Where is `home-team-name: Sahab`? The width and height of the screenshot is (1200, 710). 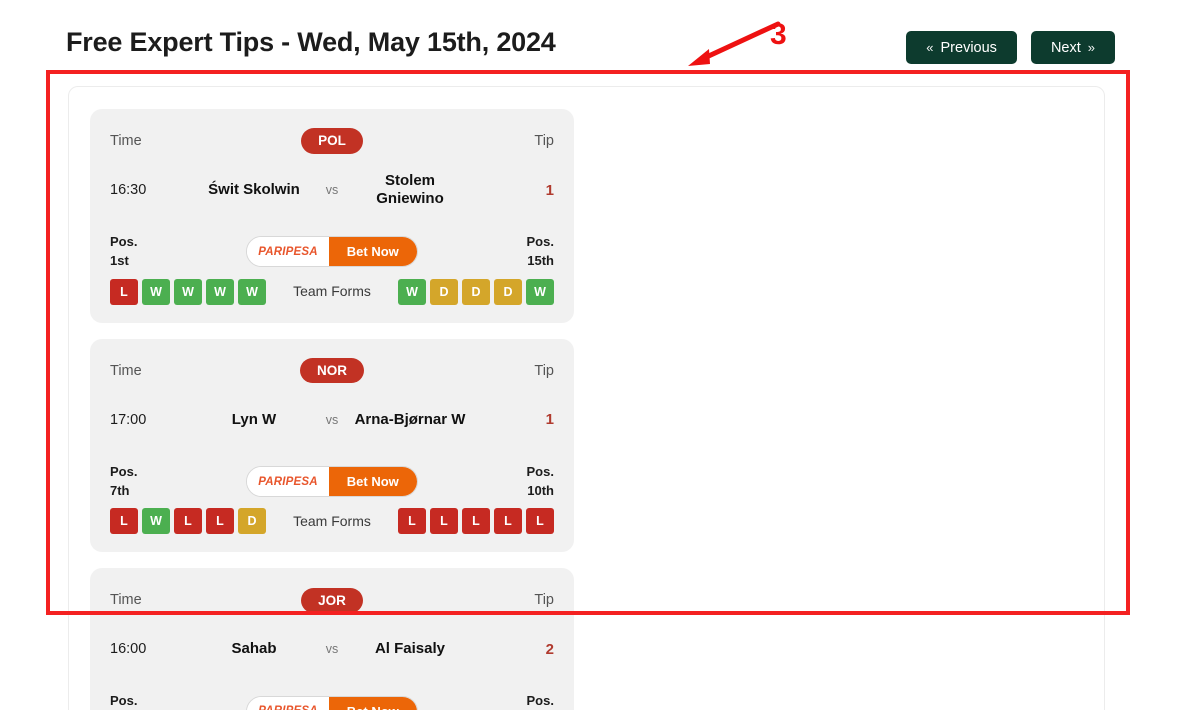 home-team-name: Sahab is located at coordinates (254, 649).